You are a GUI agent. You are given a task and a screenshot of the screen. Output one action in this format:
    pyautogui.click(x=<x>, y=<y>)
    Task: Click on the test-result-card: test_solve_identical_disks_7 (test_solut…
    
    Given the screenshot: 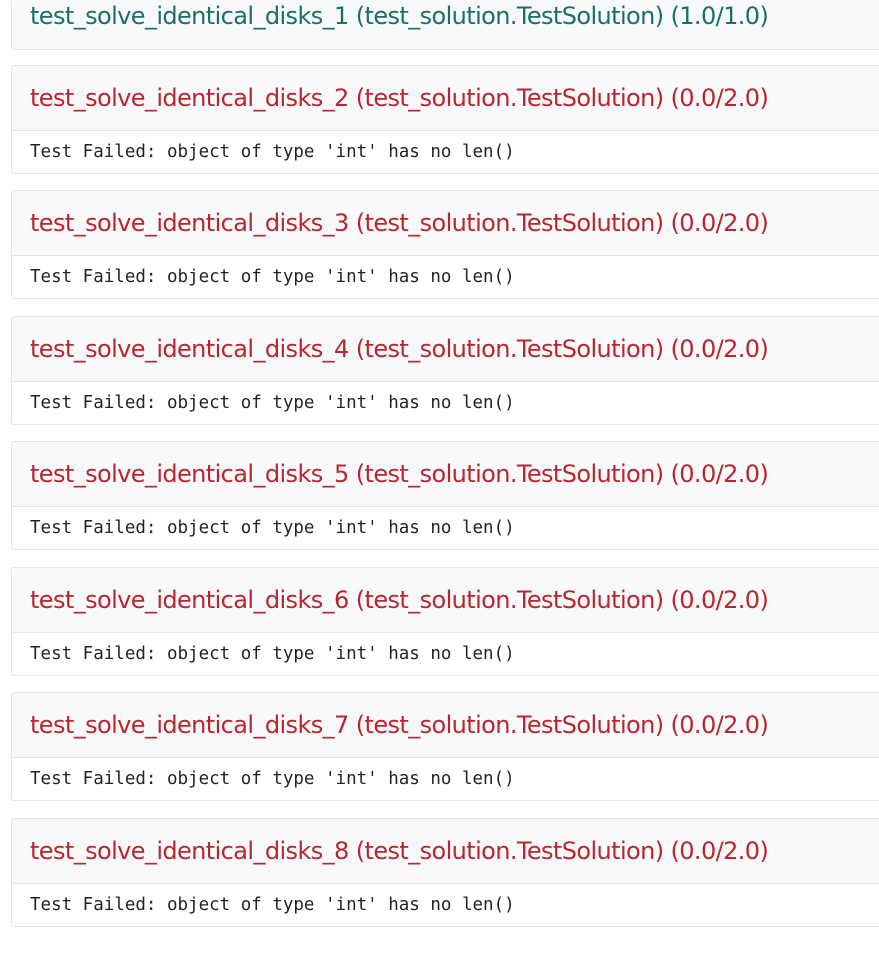 What is the action you would take?
    pyautogui.click(x=445, y=746)
    